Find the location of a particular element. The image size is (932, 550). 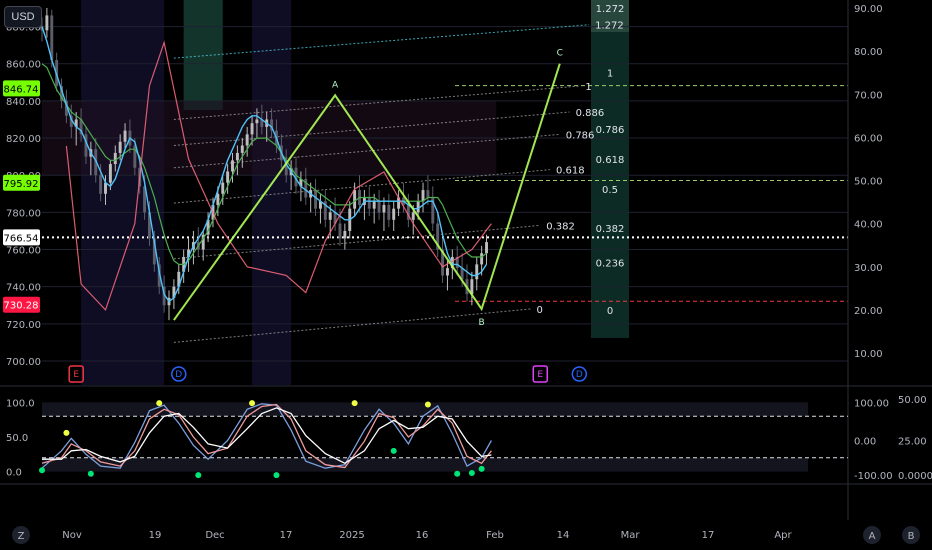

fib-ratio-label: 1.272 is located at coordinates (610, 9).